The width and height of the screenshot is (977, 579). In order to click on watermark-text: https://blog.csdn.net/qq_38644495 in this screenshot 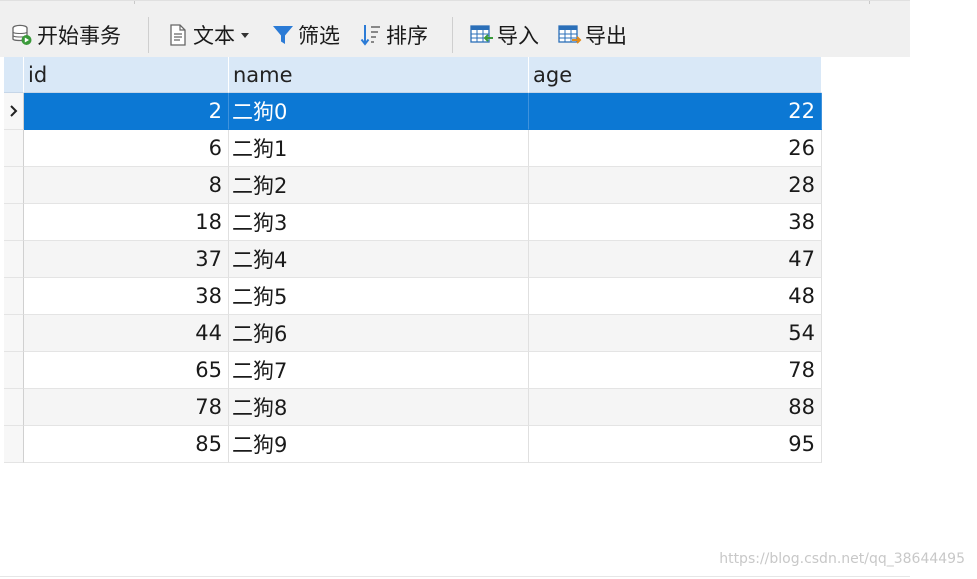, I will do `click(842, 559)`.